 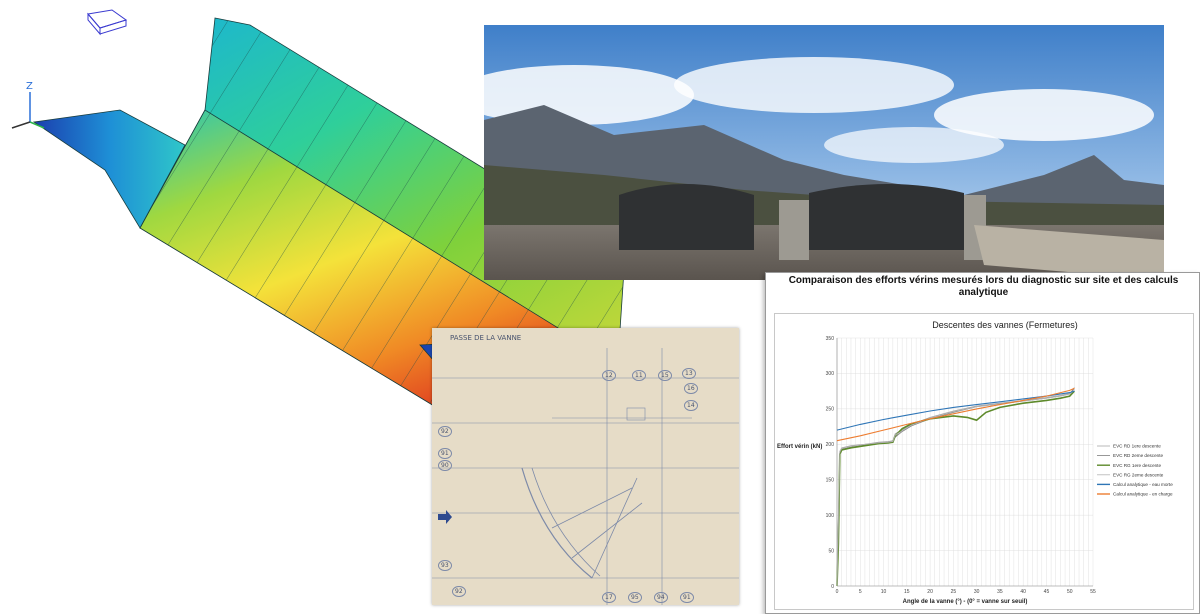 I want to click on drawing-number-label: 15, so click(x=665, y=375).